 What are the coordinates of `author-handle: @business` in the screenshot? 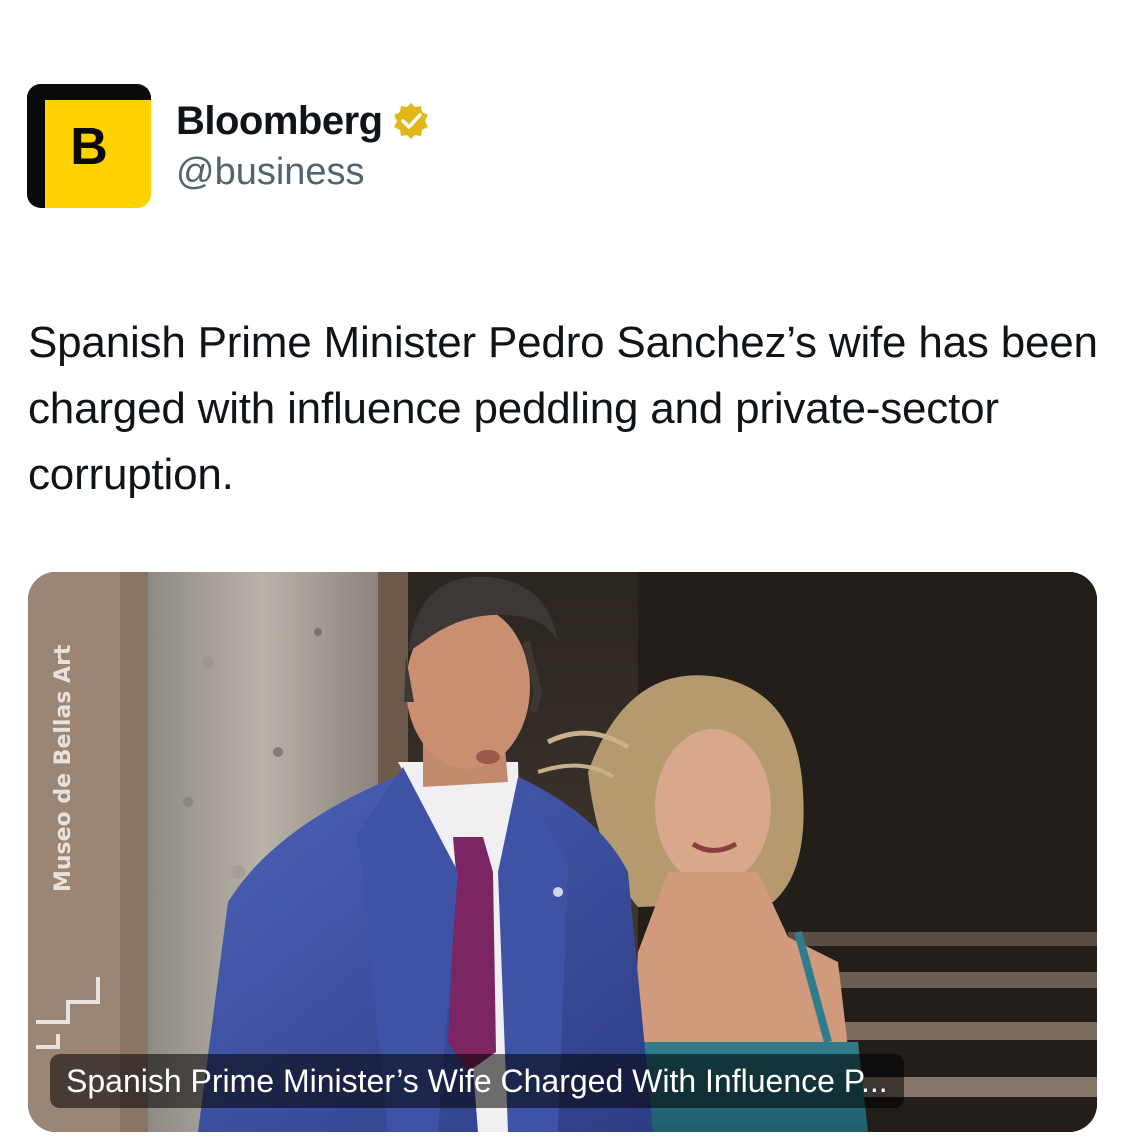 It's located at (270, 172).